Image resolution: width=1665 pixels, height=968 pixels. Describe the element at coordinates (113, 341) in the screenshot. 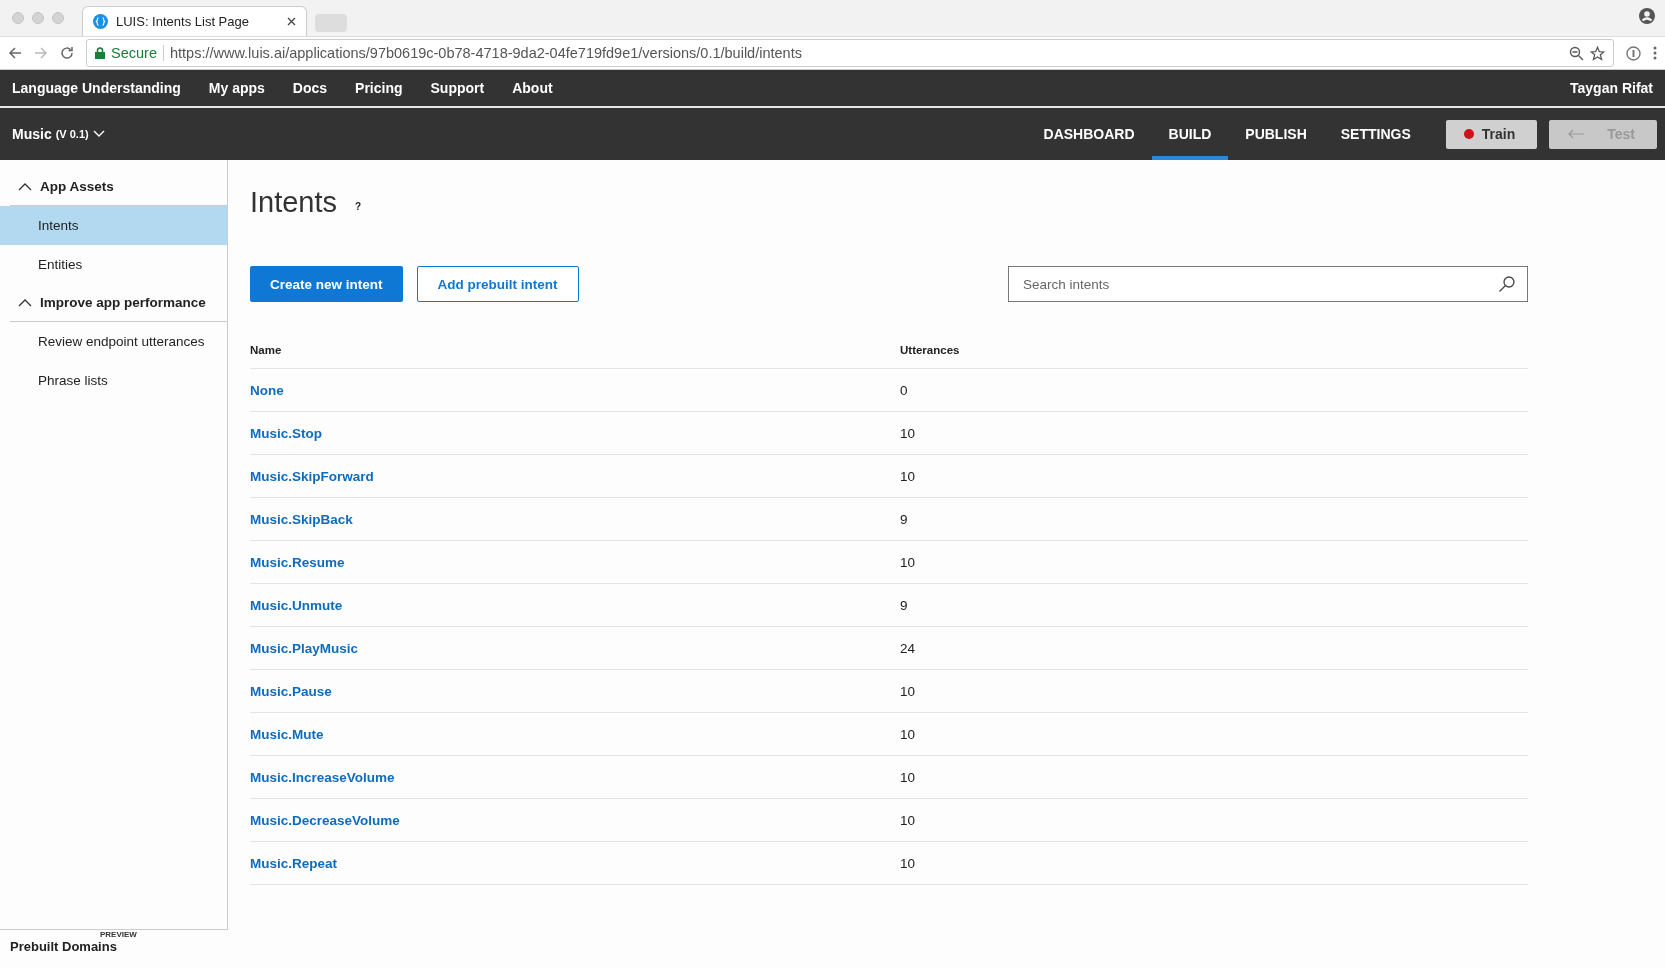

I see `sidebar-item: Review endpoint utterances` at that location.